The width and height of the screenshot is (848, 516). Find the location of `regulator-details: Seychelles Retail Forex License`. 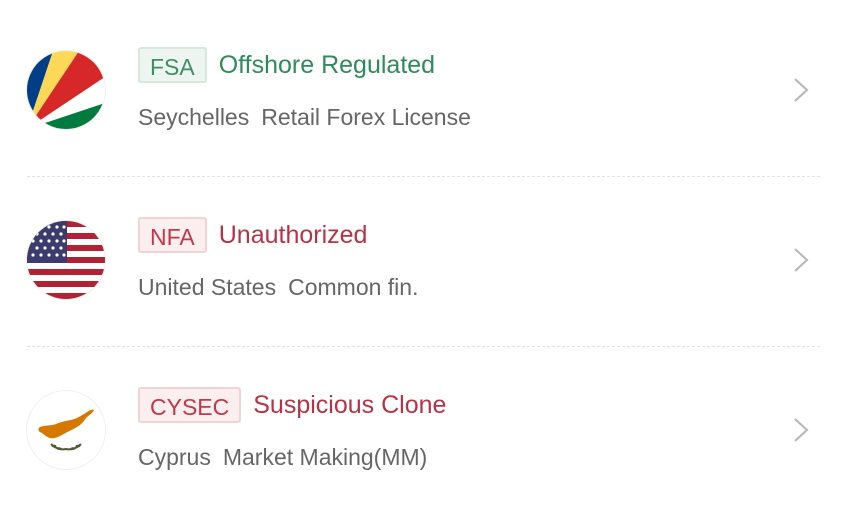

regulator-details: Seychelles Retail Forex License is located at coordinates (304, 117).